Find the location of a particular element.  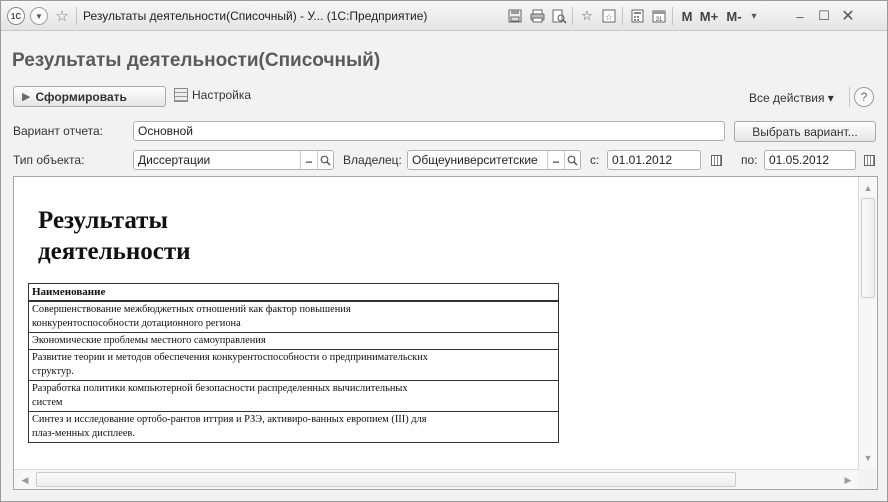

column-header-name: Наименование is located at coordinates (293, 292).